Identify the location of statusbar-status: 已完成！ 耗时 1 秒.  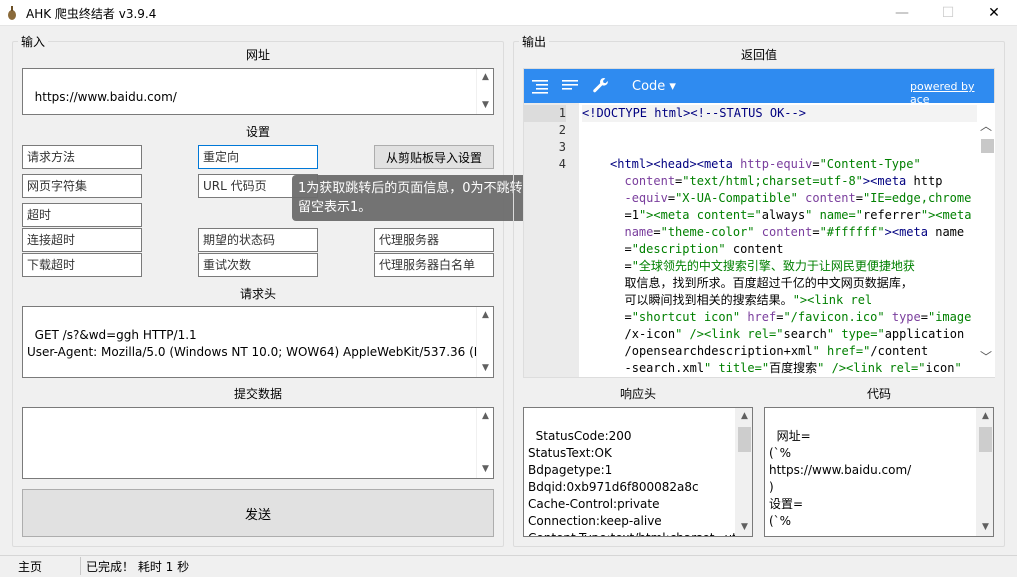
(138, 567).